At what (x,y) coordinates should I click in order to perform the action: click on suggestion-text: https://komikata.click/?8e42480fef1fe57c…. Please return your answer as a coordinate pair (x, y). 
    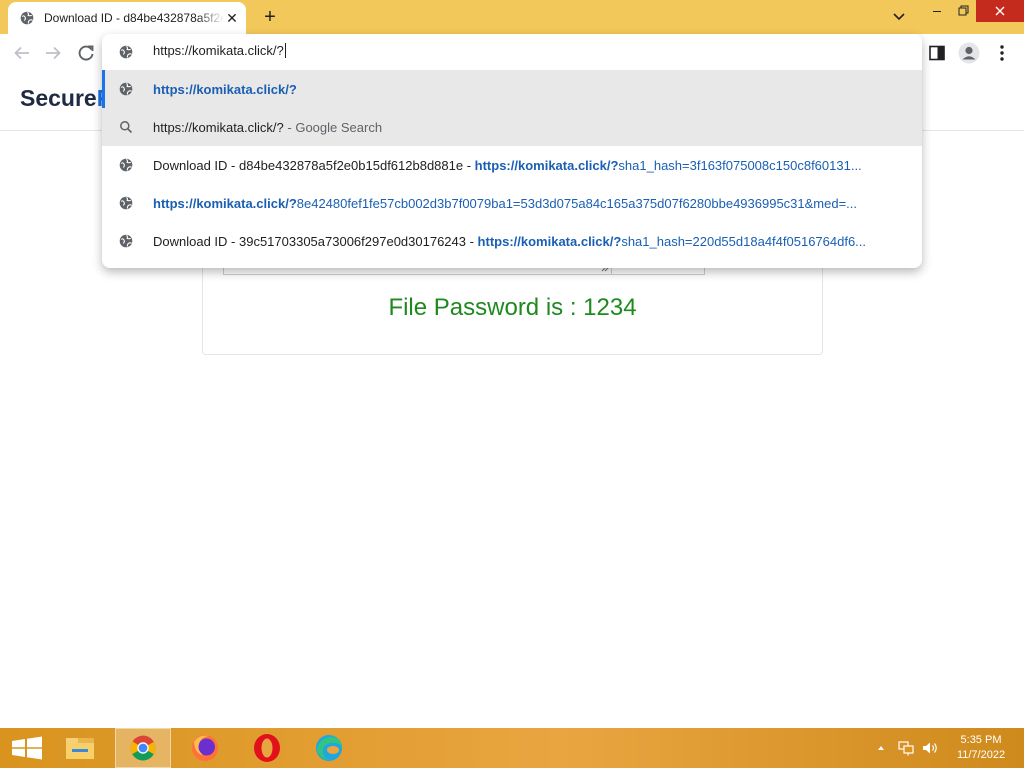
    Looking at the image, I should click on (533, 203).